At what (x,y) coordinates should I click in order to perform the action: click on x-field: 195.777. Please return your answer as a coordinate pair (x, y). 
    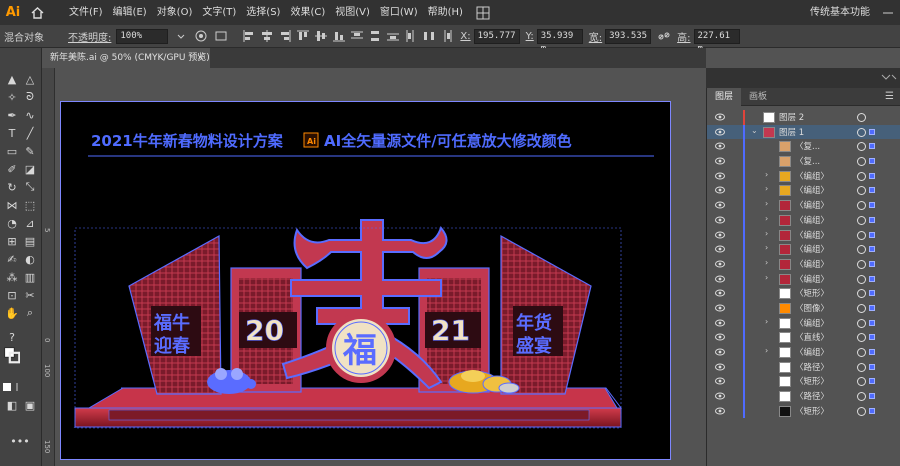
    Looking at the image, I should click on (496, 36).